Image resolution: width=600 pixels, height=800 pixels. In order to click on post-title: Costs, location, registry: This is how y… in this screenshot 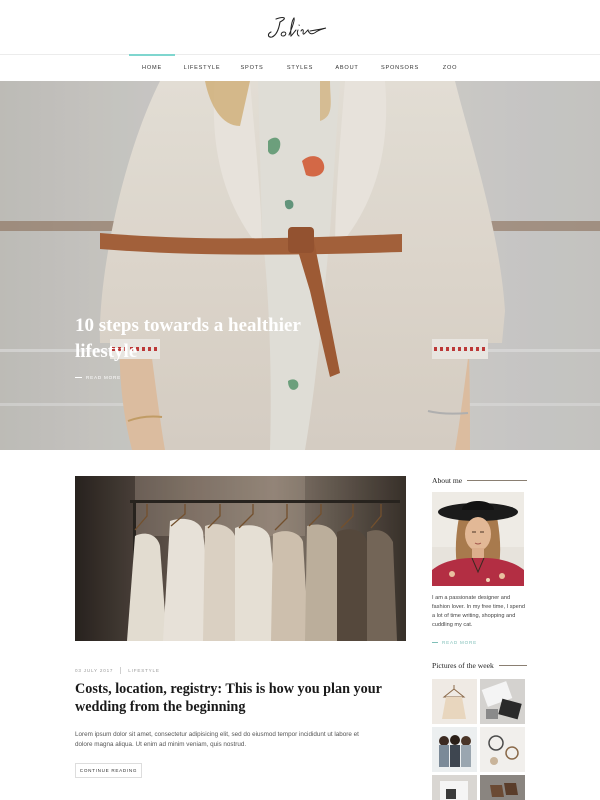, I will do `click(240, 698)`.